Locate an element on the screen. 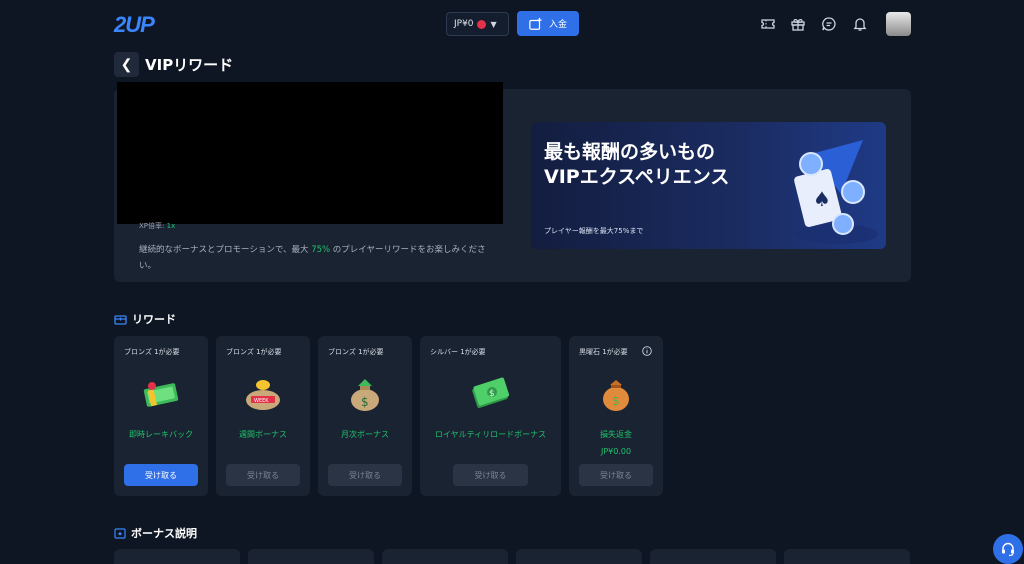 The height and width of the screenshot is (564, 1024). cash-gift-icon is located at coordinates (161, 394).